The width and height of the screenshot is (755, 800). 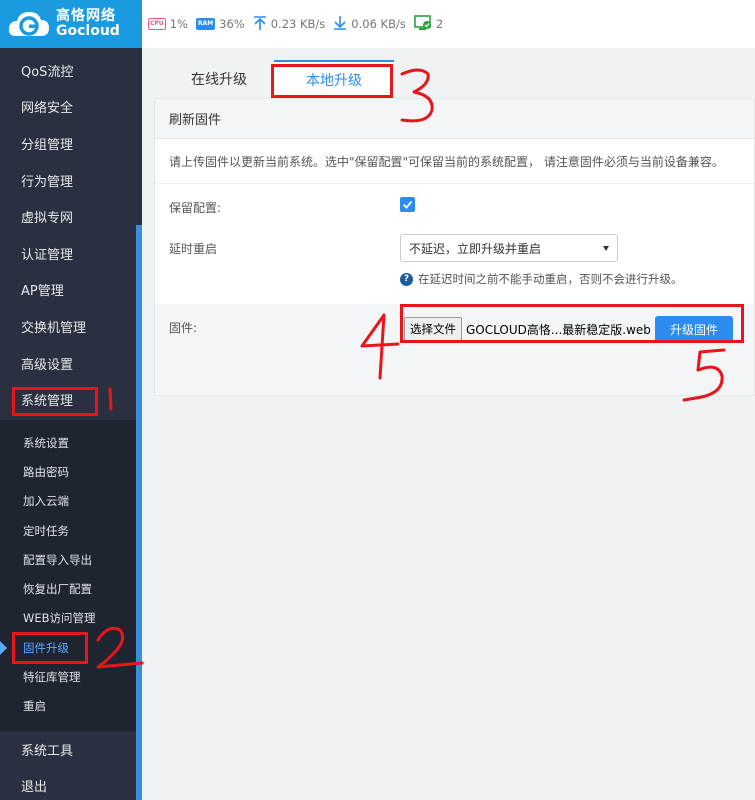 What do you see at coordinates (178, 24) in the screenshot?
I see `cpu-value: 1%` at bounding box center [178, 24].